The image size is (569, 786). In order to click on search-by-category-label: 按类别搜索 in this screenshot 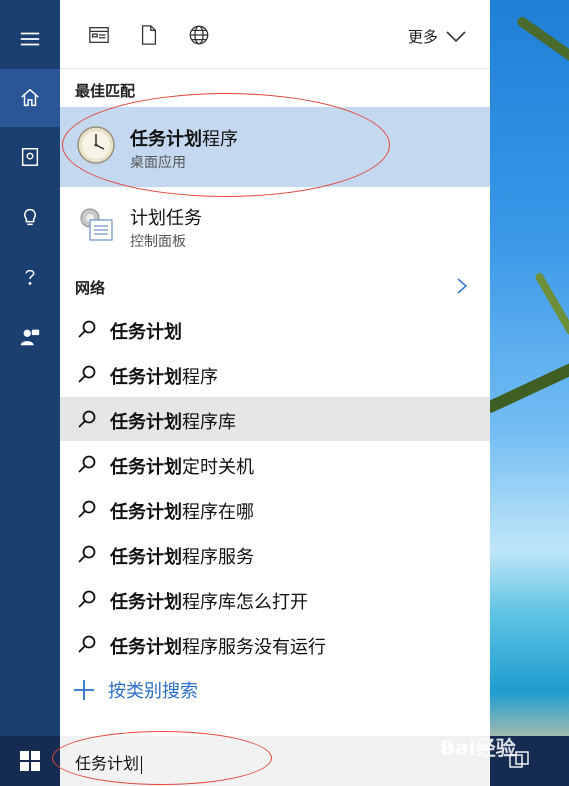, I will do `click(153, 691)`.